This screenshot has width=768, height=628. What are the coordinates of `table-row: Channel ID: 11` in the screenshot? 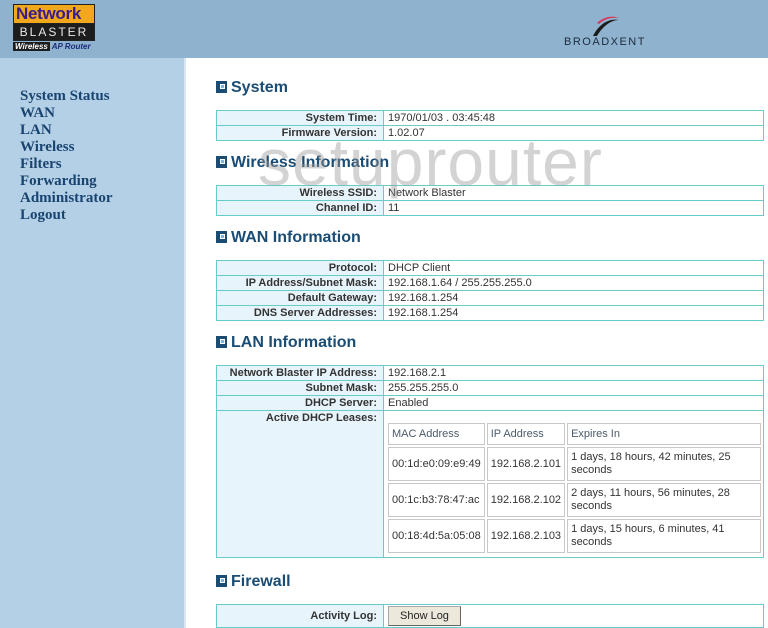 It's located at (490, 208).